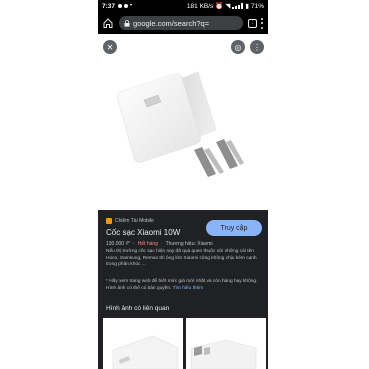 This screenshot has width=369, height=369. Describe the element at coordinates (257, 47) in the screenshot. I see `more-vert-icon: ⋮` at that location.